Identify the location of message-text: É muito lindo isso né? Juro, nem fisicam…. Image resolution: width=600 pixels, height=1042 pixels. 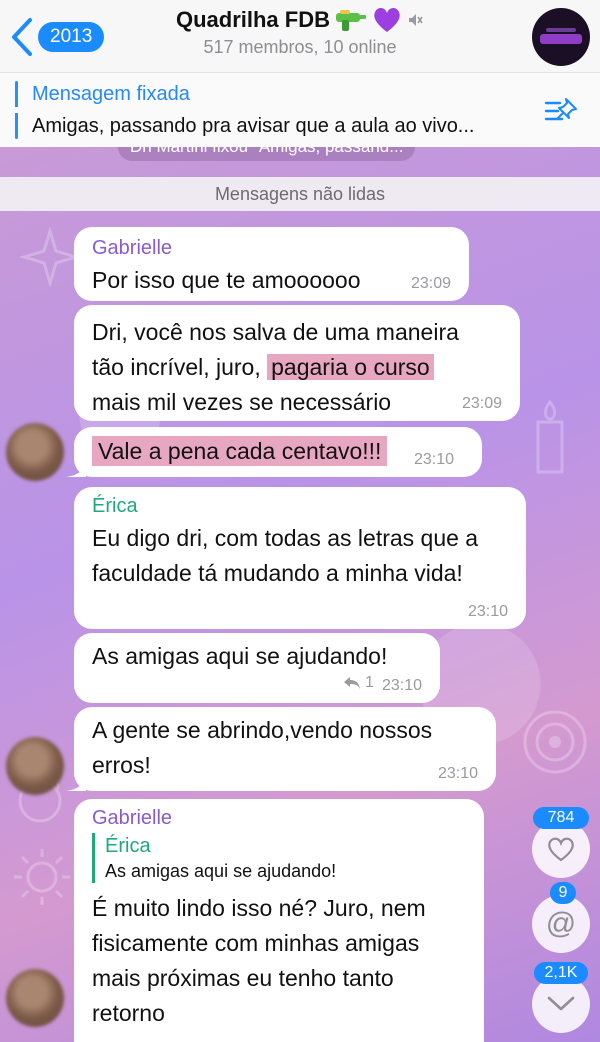
(259, 960).